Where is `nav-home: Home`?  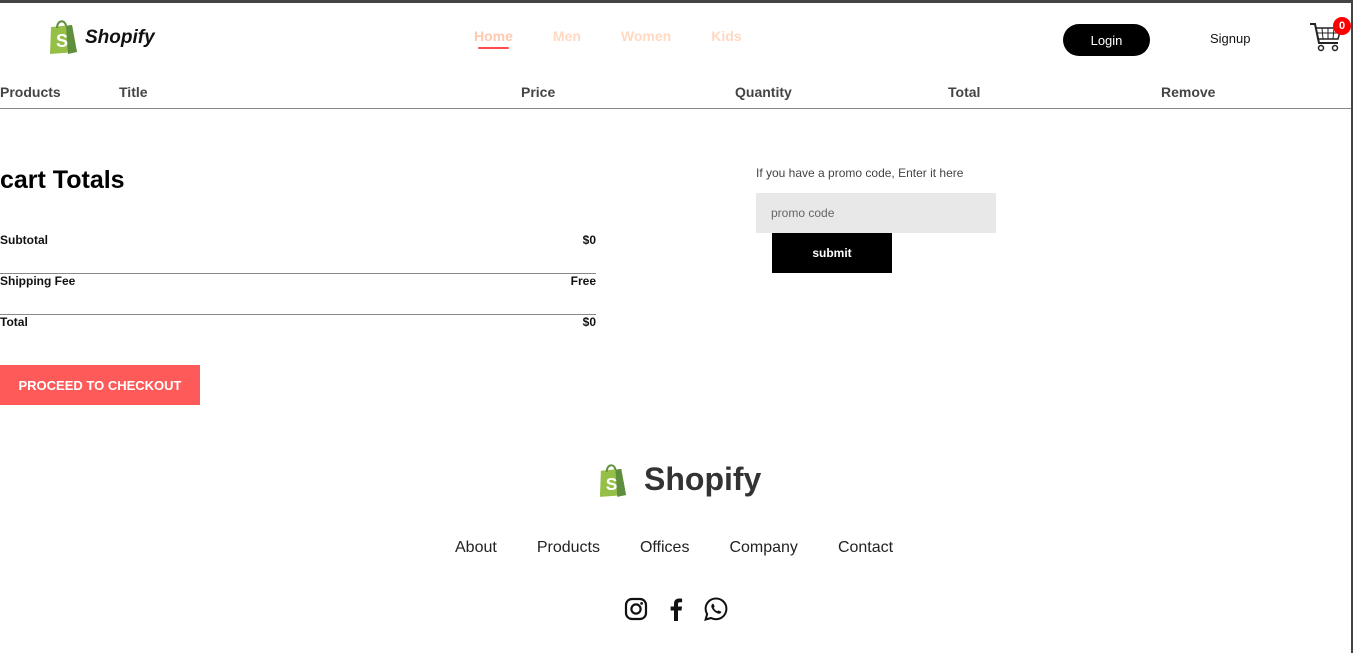 nav-home: Home is located at coordinates (493, 38).